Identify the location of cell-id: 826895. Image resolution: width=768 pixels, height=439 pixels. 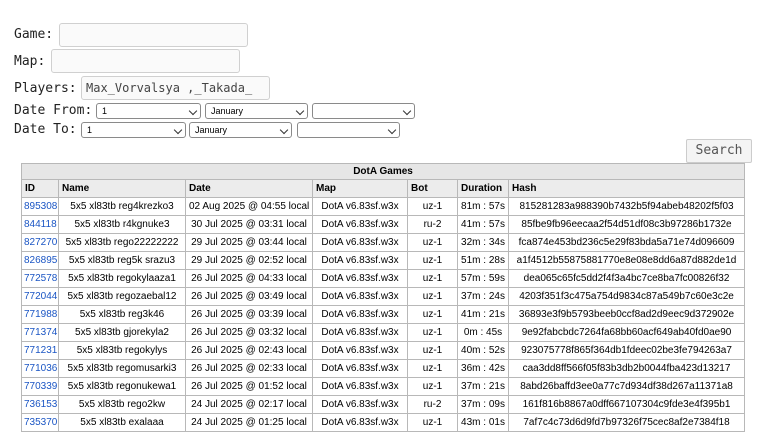
(40, 260).